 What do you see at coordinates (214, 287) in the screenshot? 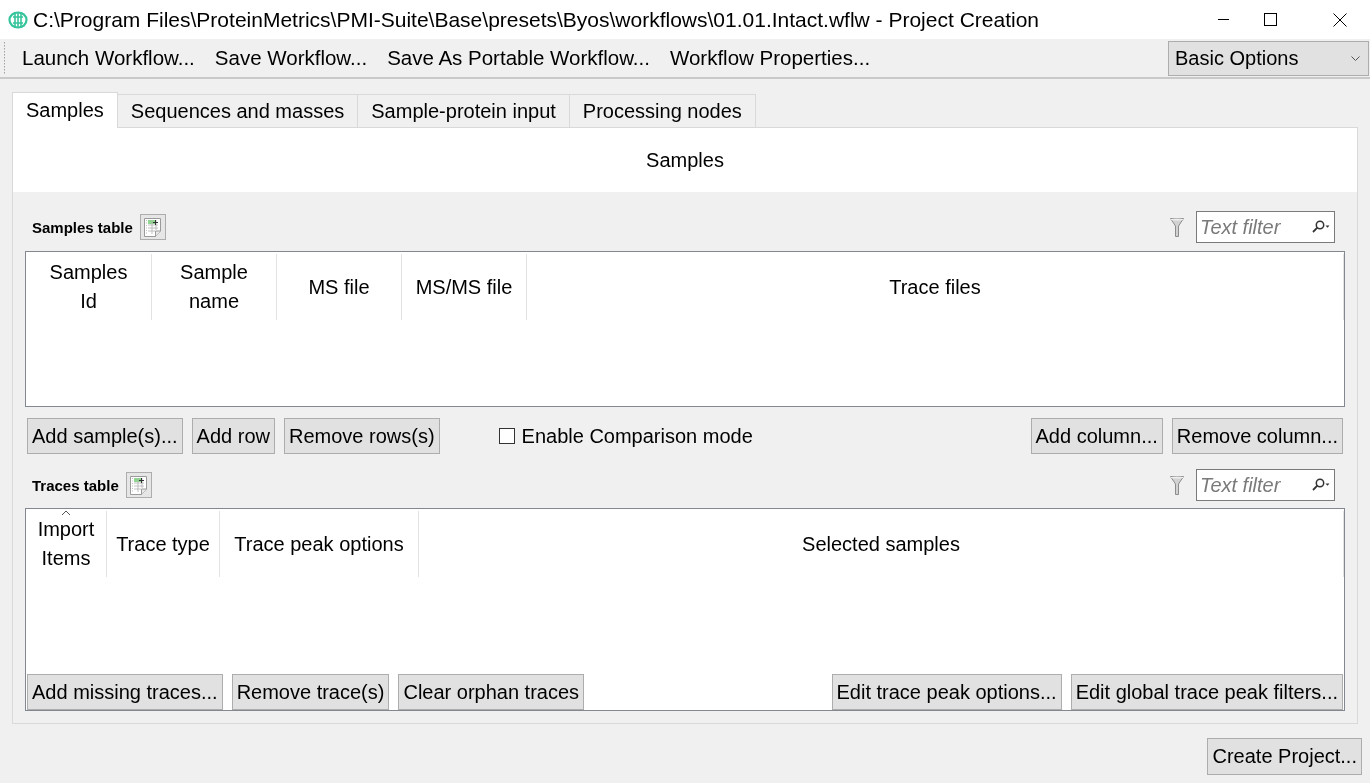
I see `column-header: Sample name` at bounding box center [214, 287].